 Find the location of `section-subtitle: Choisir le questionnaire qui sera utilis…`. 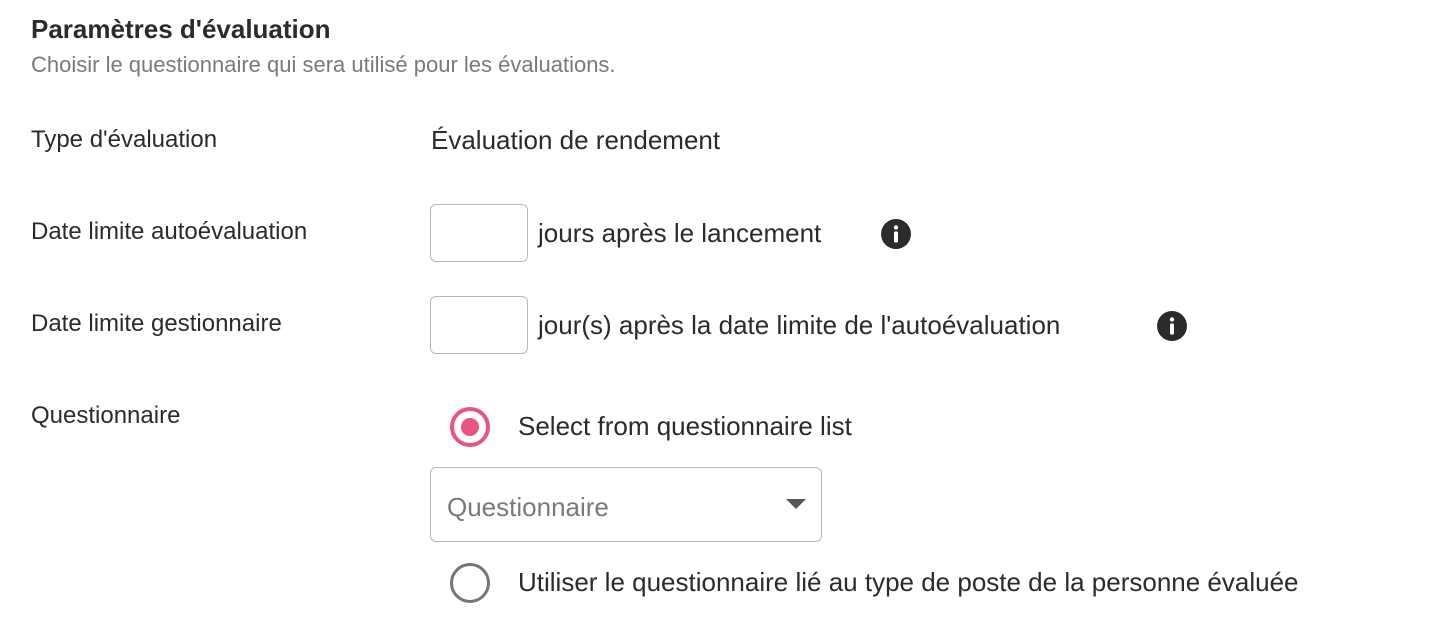

section-subtitle: Choisir le questionnaire qui sera utilis… is located at coordinates (323, 64).